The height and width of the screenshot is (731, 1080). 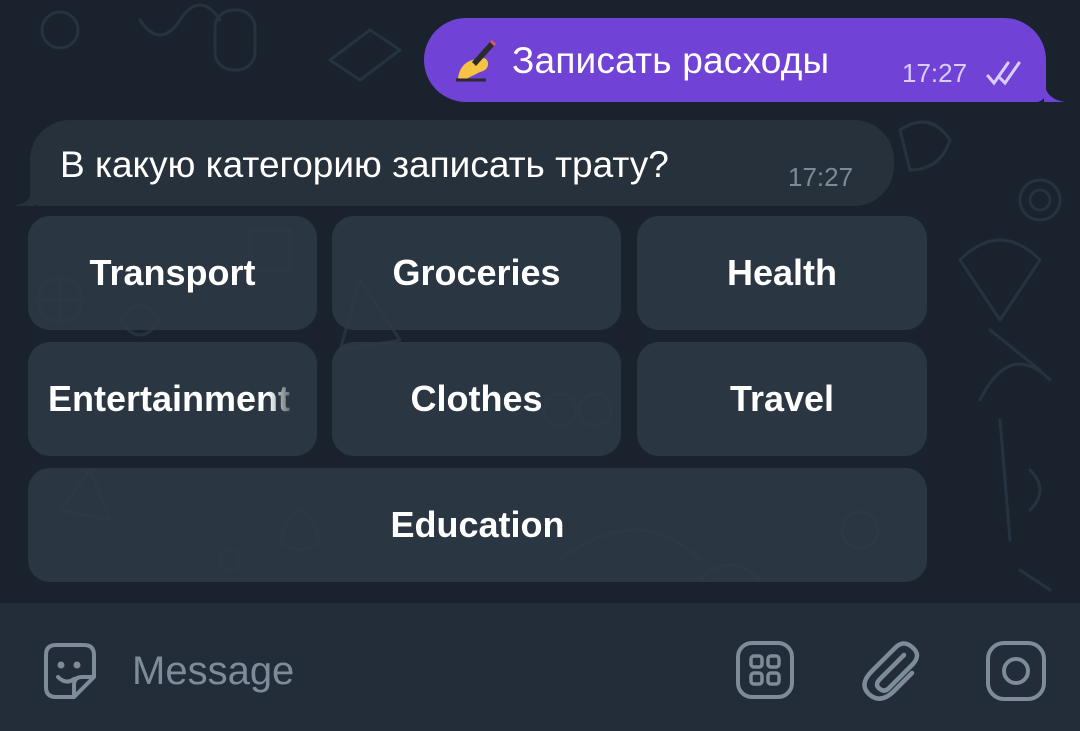 I want to click on keyboard-button-transport: Transport, so click(x=172, y=273).